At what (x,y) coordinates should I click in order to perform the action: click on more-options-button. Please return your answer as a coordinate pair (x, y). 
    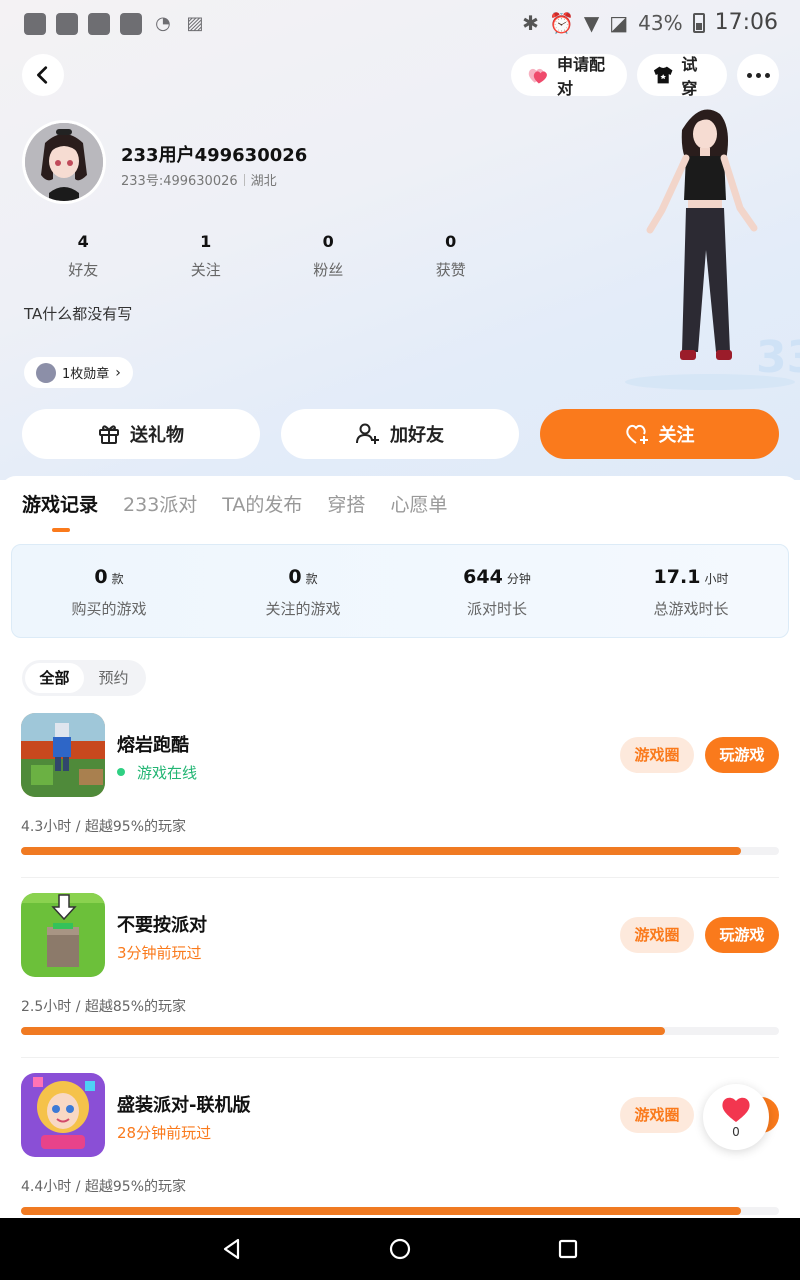
    Looking at the image, I should click on (758, 75).